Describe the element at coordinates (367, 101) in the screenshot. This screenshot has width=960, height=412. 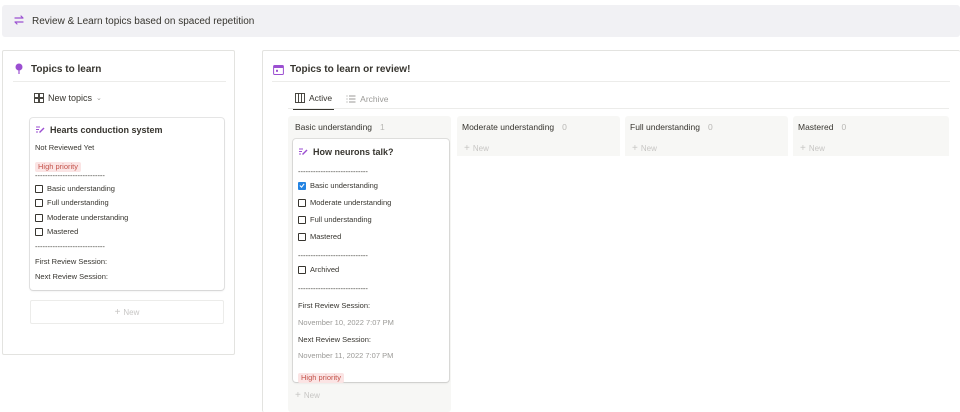
I see `tab-archive: Archive` at that location.